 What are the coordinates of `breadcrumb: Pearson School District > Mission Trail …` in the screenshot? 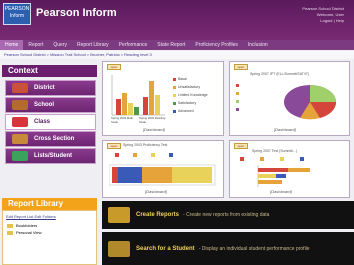 It's located at (177, 55).